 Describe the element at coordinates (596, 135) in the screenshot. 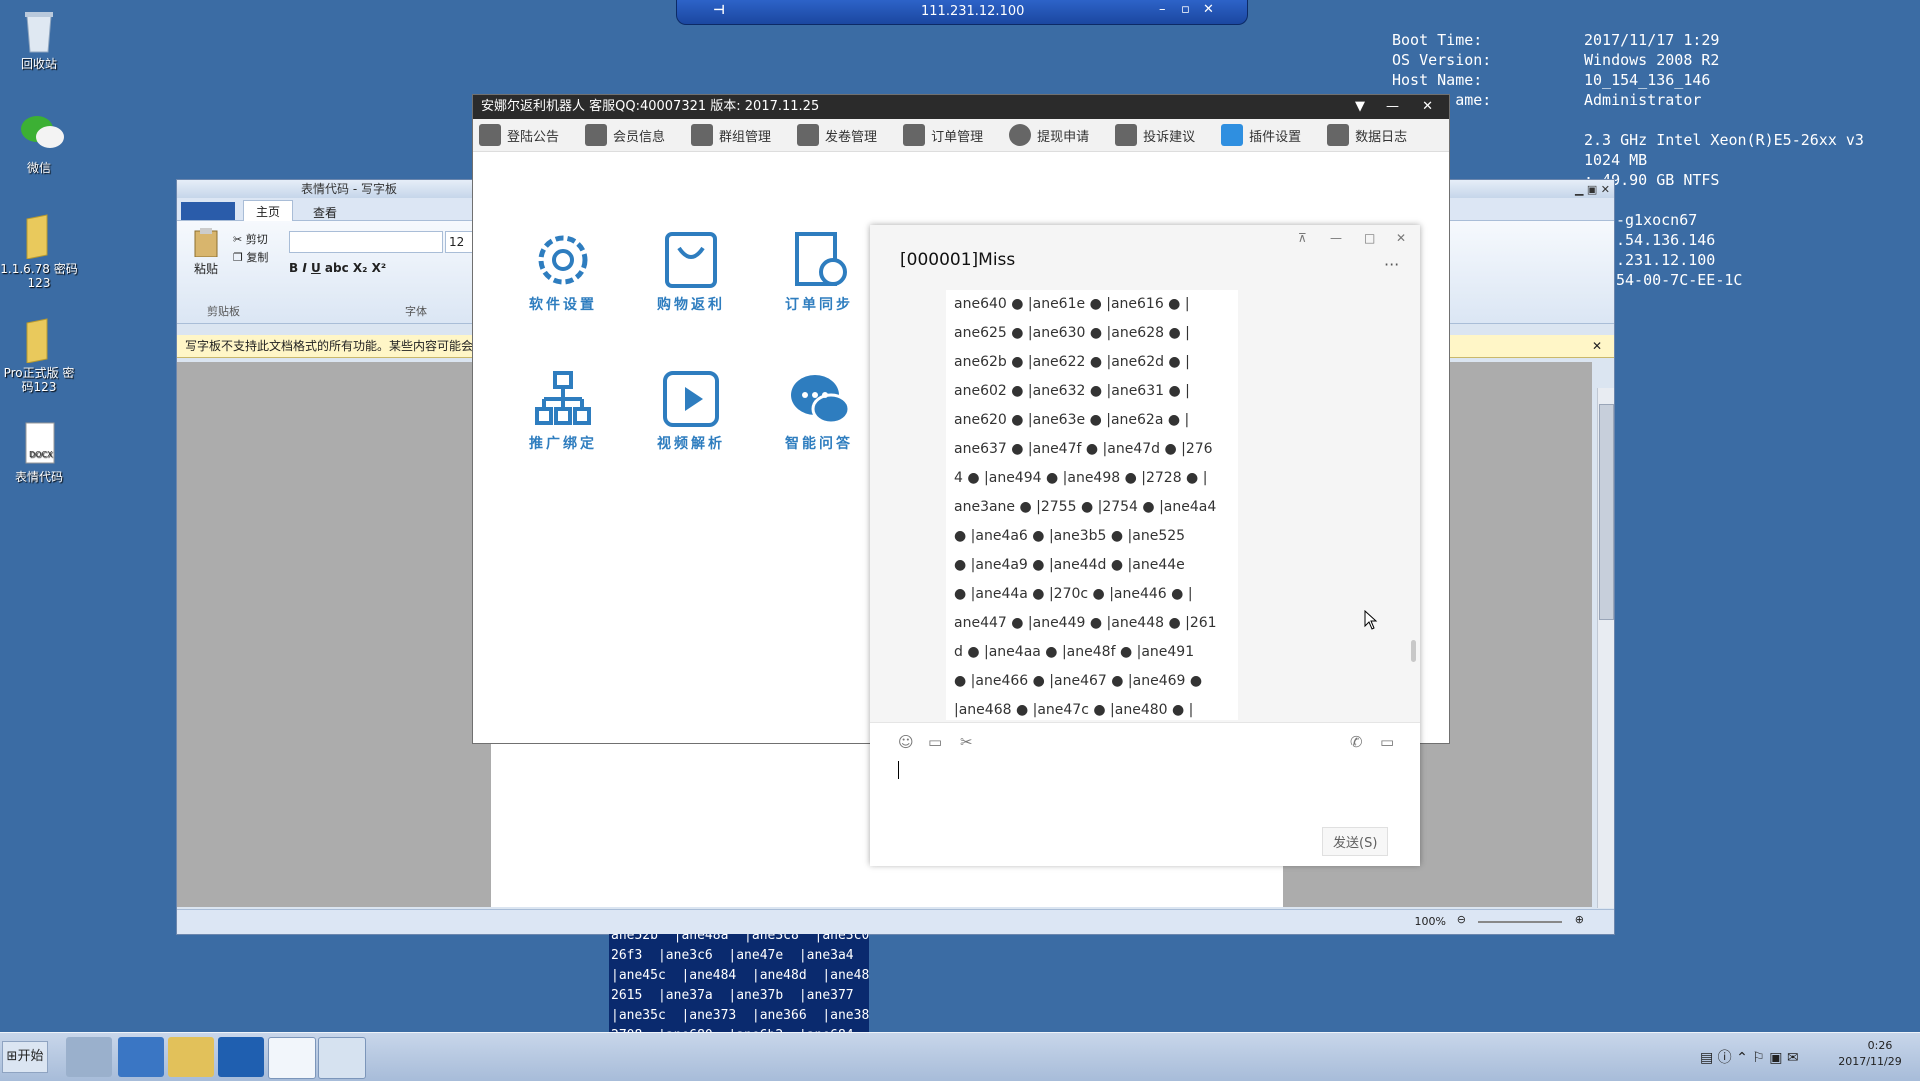

I see `member-card-icon` at that location.